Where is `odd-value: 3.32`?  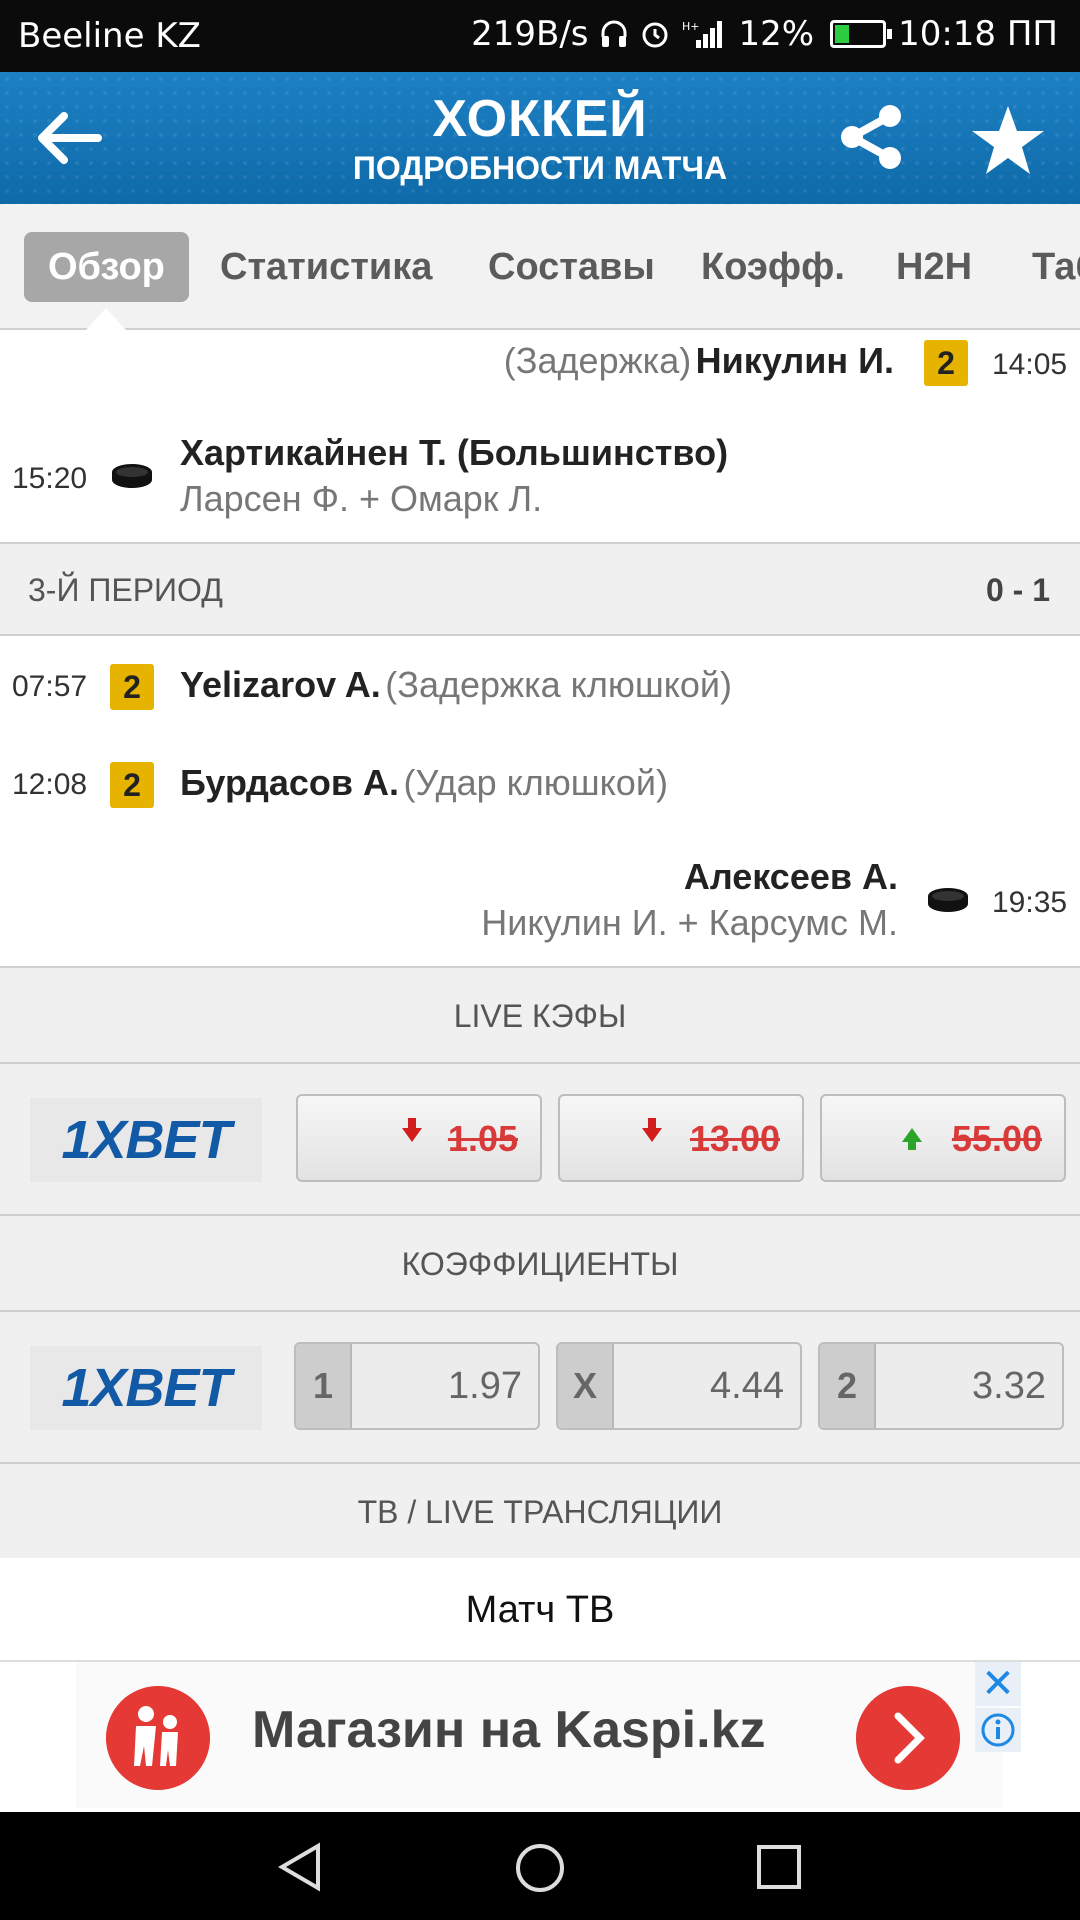 odd-value: 3.32 is located at coordinates (1009, 1386).